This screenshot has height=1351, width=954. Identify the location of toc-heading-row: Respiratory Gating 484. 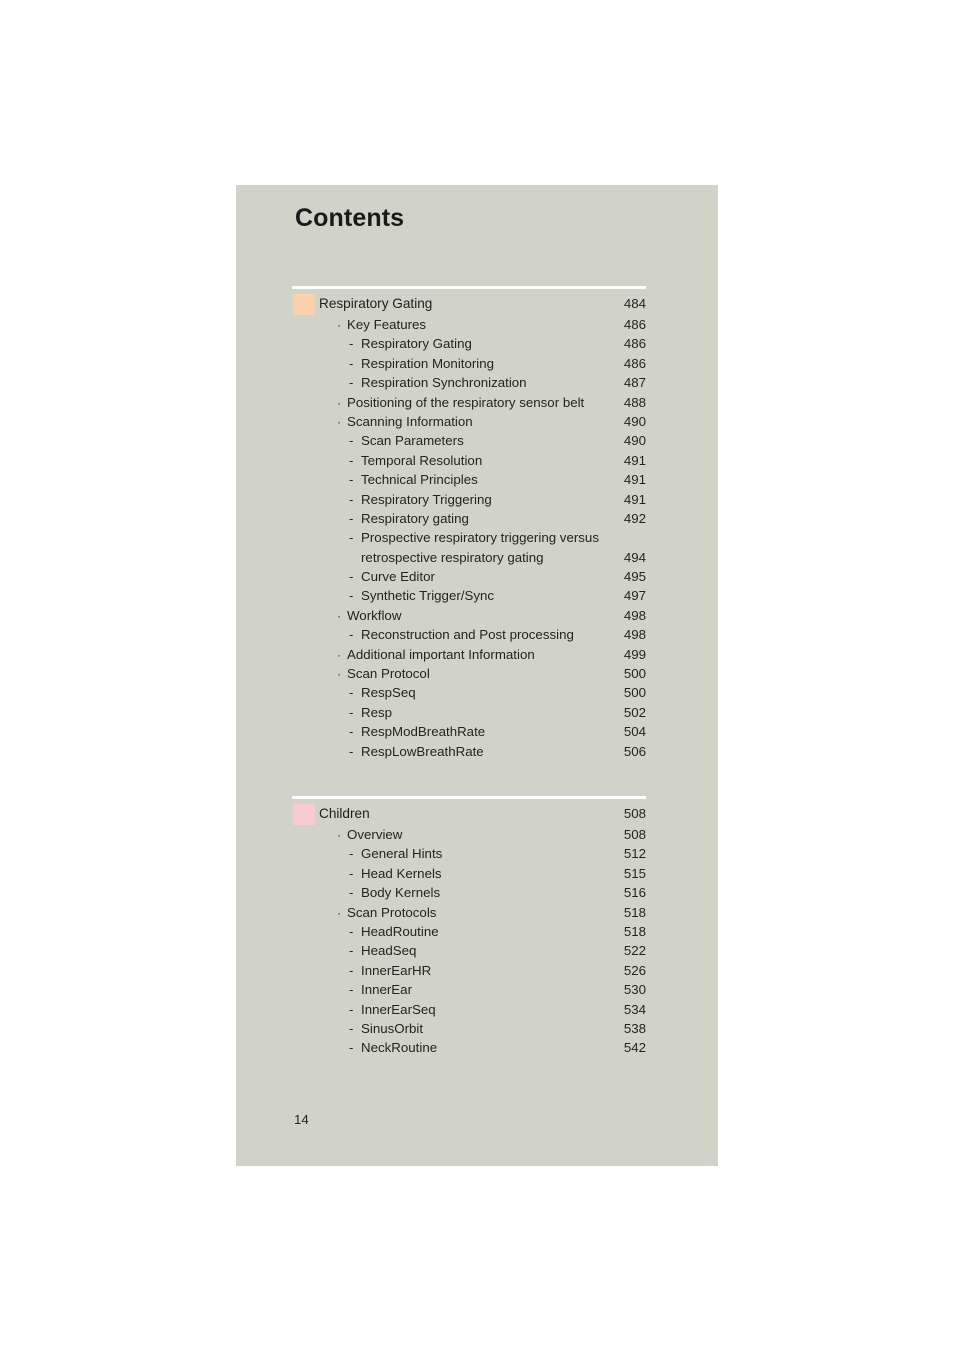
(469, 303).